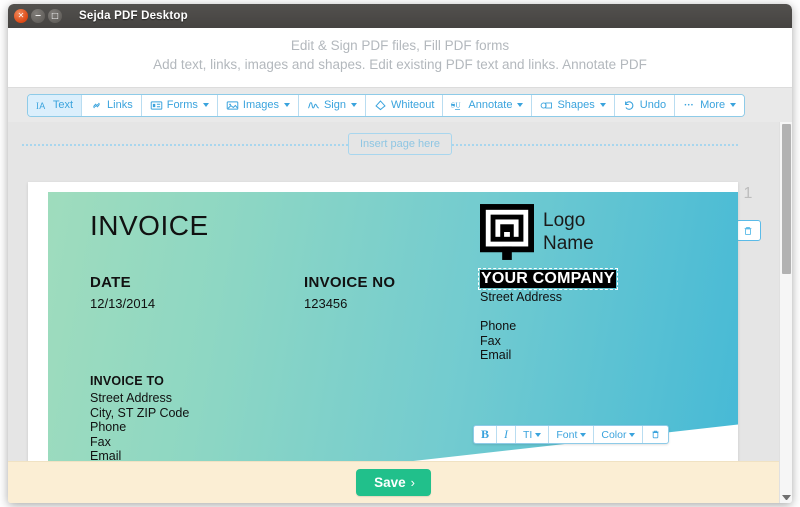  What do you see at coordinates (38, 16) in the screenshot?
I see `window-minimize-button: −` at bounding box center [38, 16].